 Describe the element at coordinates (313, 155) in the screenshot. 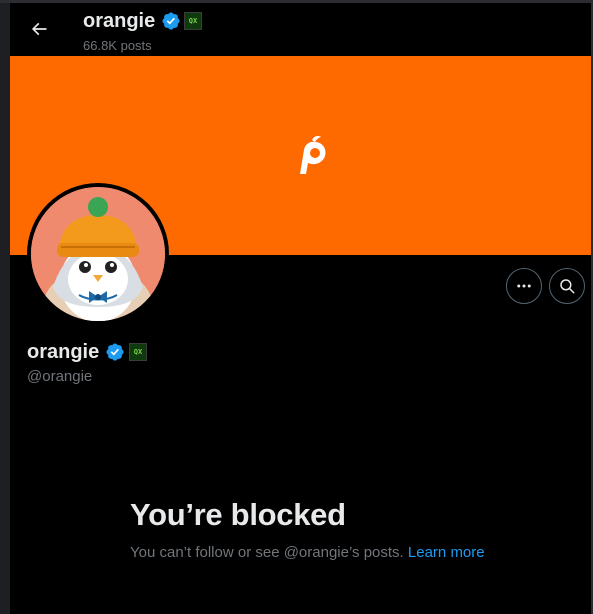

I see `banner-logo-icon` at that location.